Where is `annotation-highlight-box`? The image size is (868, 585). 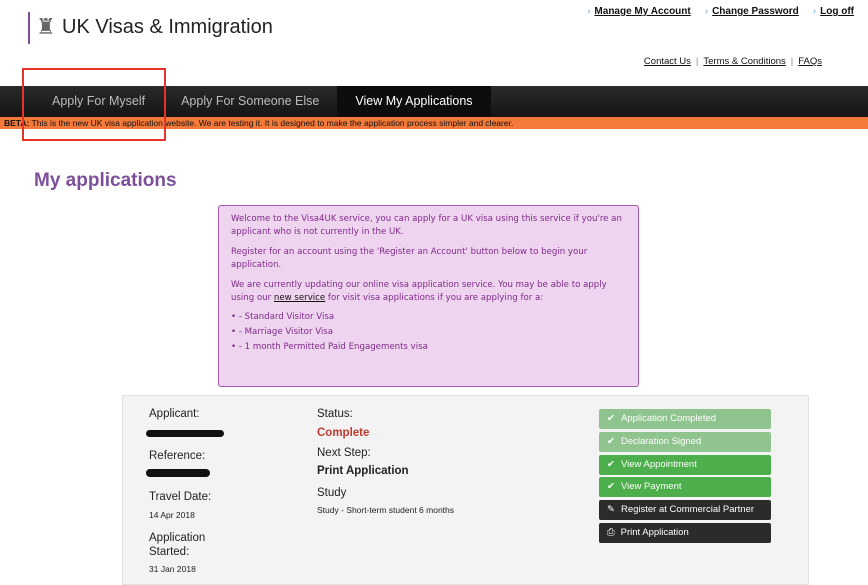 annotation-highlight-box is located at coordinates (94, 104).